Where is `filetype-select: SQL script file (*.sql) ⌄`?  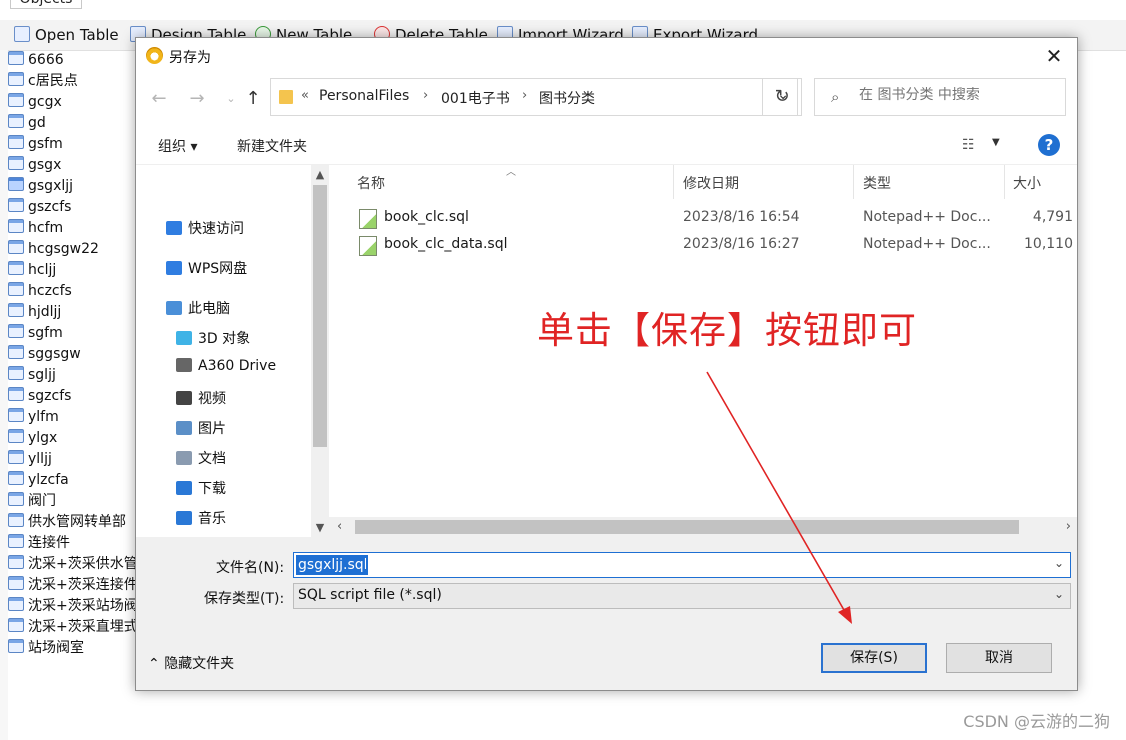 filetype-select: SQL script file (*.sql) ⌄ is located at coordinates (682, 596).